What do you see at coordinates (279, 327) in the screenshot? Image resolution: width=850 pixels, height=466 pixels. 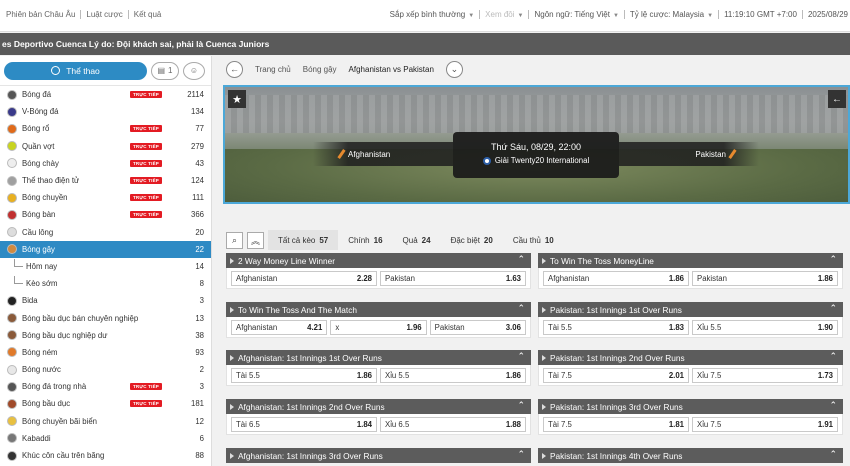 I see `odds-button: Afghanistan 4.21` at bounding box center [279, 327].